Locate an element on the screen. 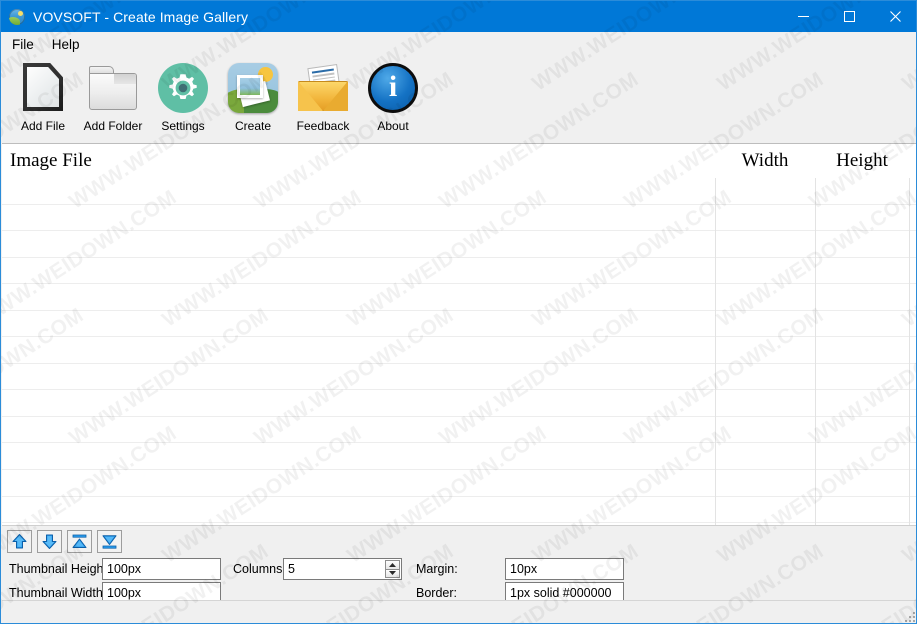  thumbnail-height-label: Thumbnail Height: is located at coordinates (60, 569).